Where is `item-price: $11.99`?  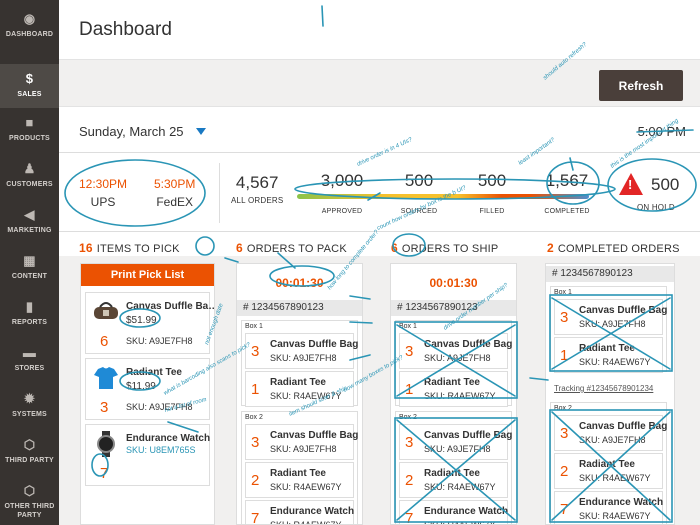
item-price: $11.99 is located at coordinates (141, 386).